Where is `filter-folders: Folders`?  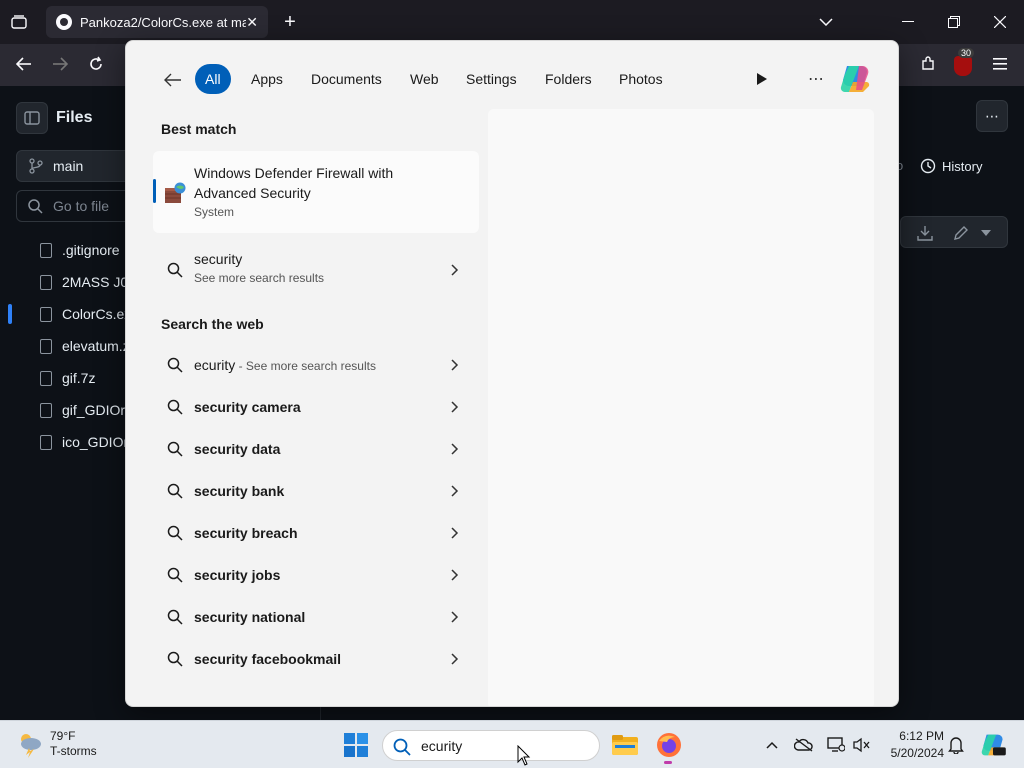 filter-folders: Folders is located at coordinates (568, 79).